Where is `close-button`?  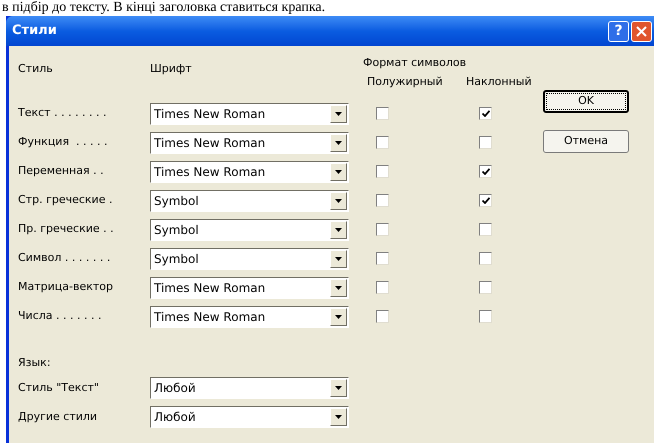 close-button is located at coordinates (641, 31).